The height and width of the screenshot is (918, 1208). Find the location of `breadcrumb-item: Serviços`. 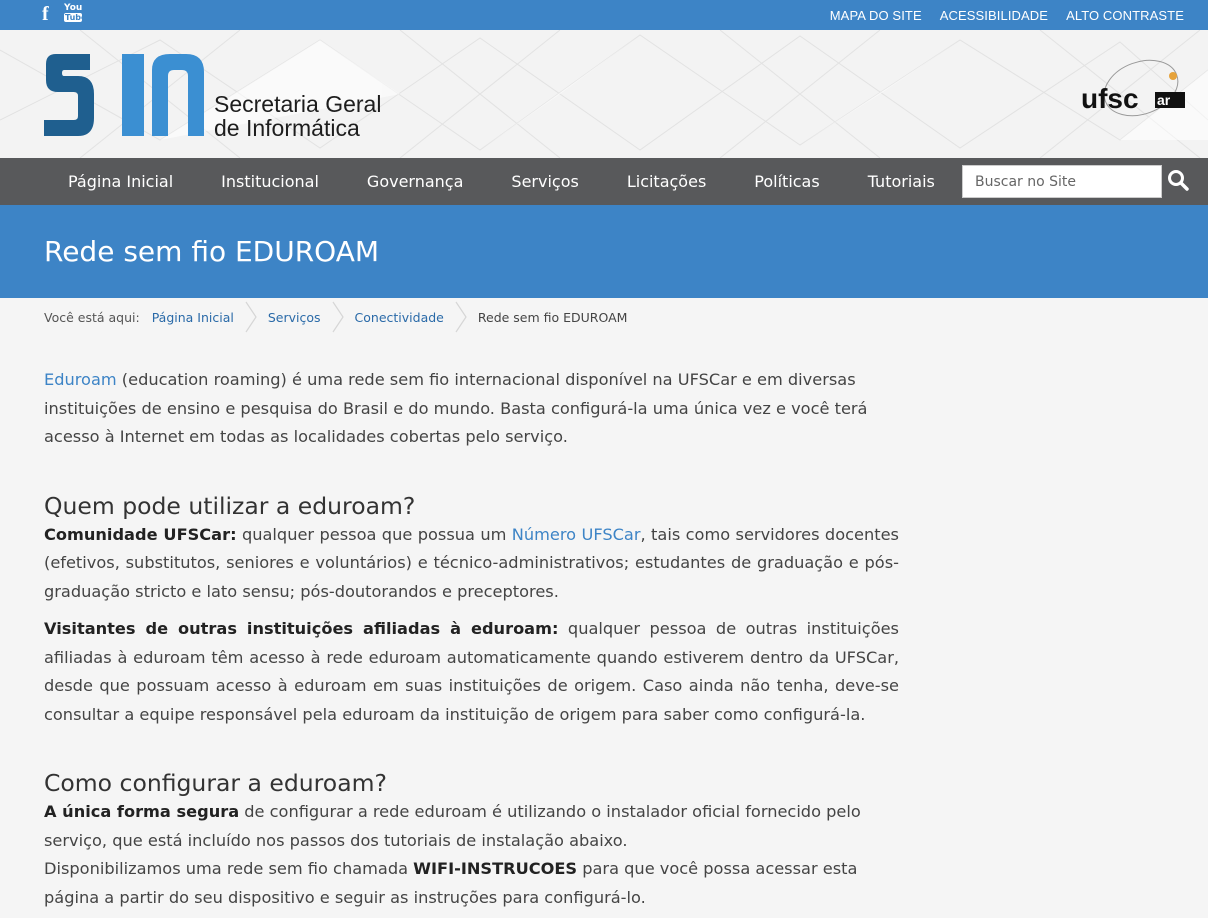

breadcrumb-item: Serviços is located at coordinates (311, 317).